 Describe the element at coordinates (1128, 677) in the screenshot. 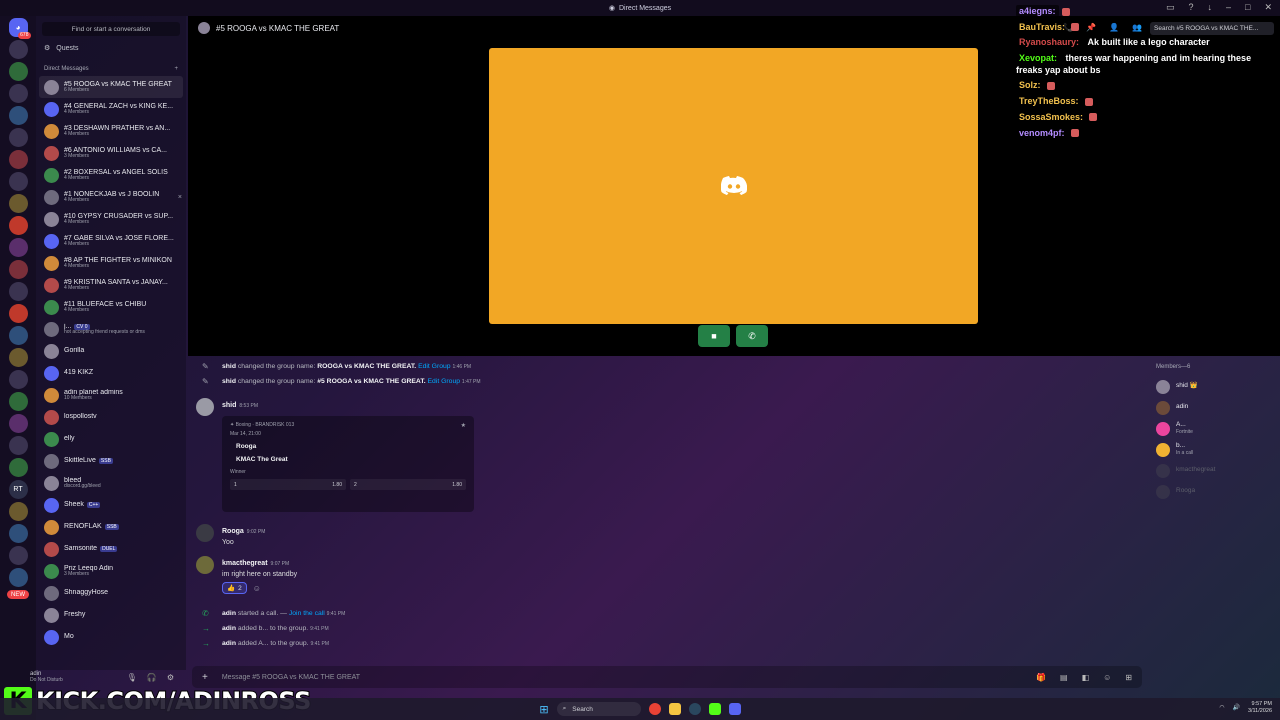

I see `apps-icon: ⊞` at that location.